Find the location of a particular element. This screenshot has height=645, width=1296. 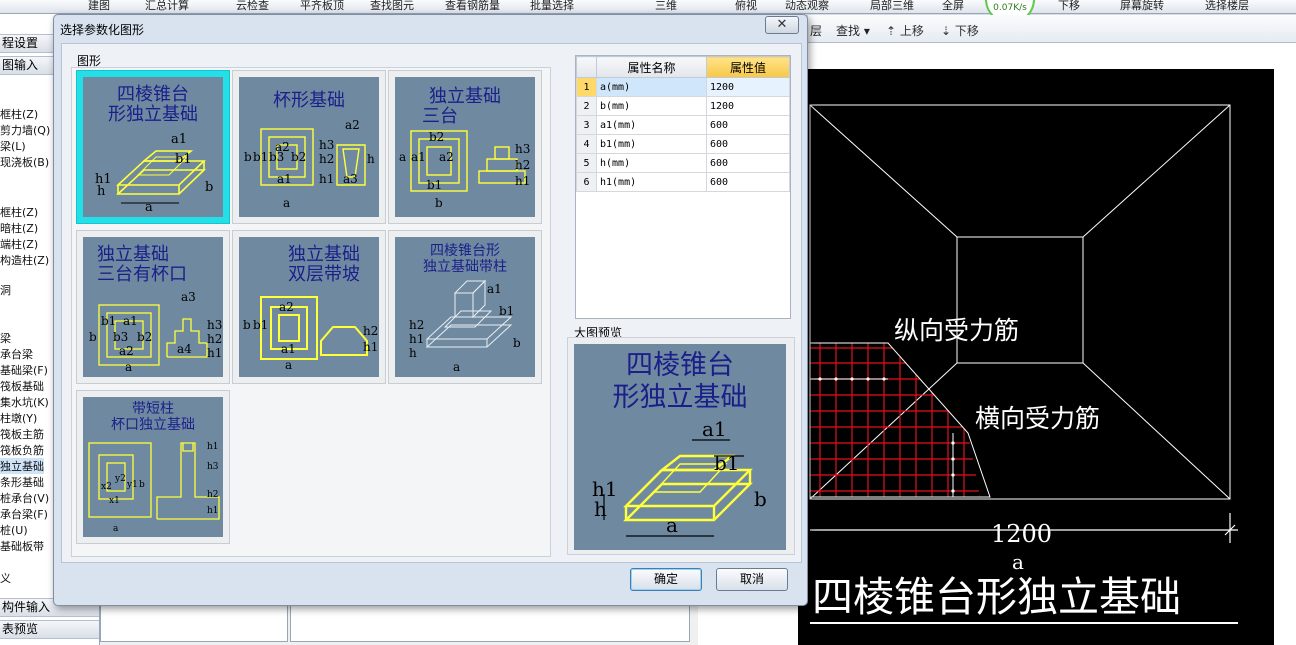

layer-label: 层 is located at coordinates (816, 31).